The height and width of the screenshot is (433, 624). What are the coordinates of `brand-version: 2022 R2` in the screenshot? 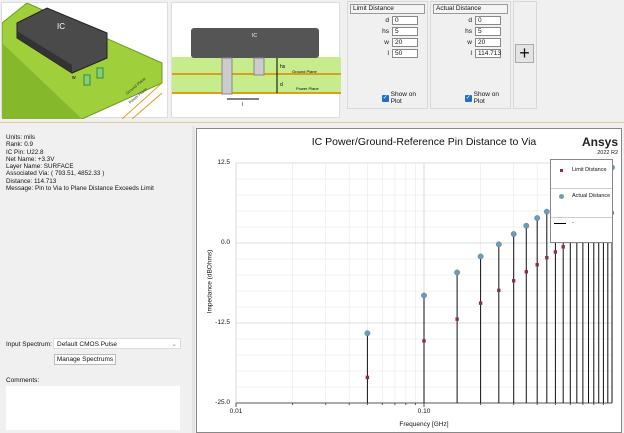 It's located at (607, 153).